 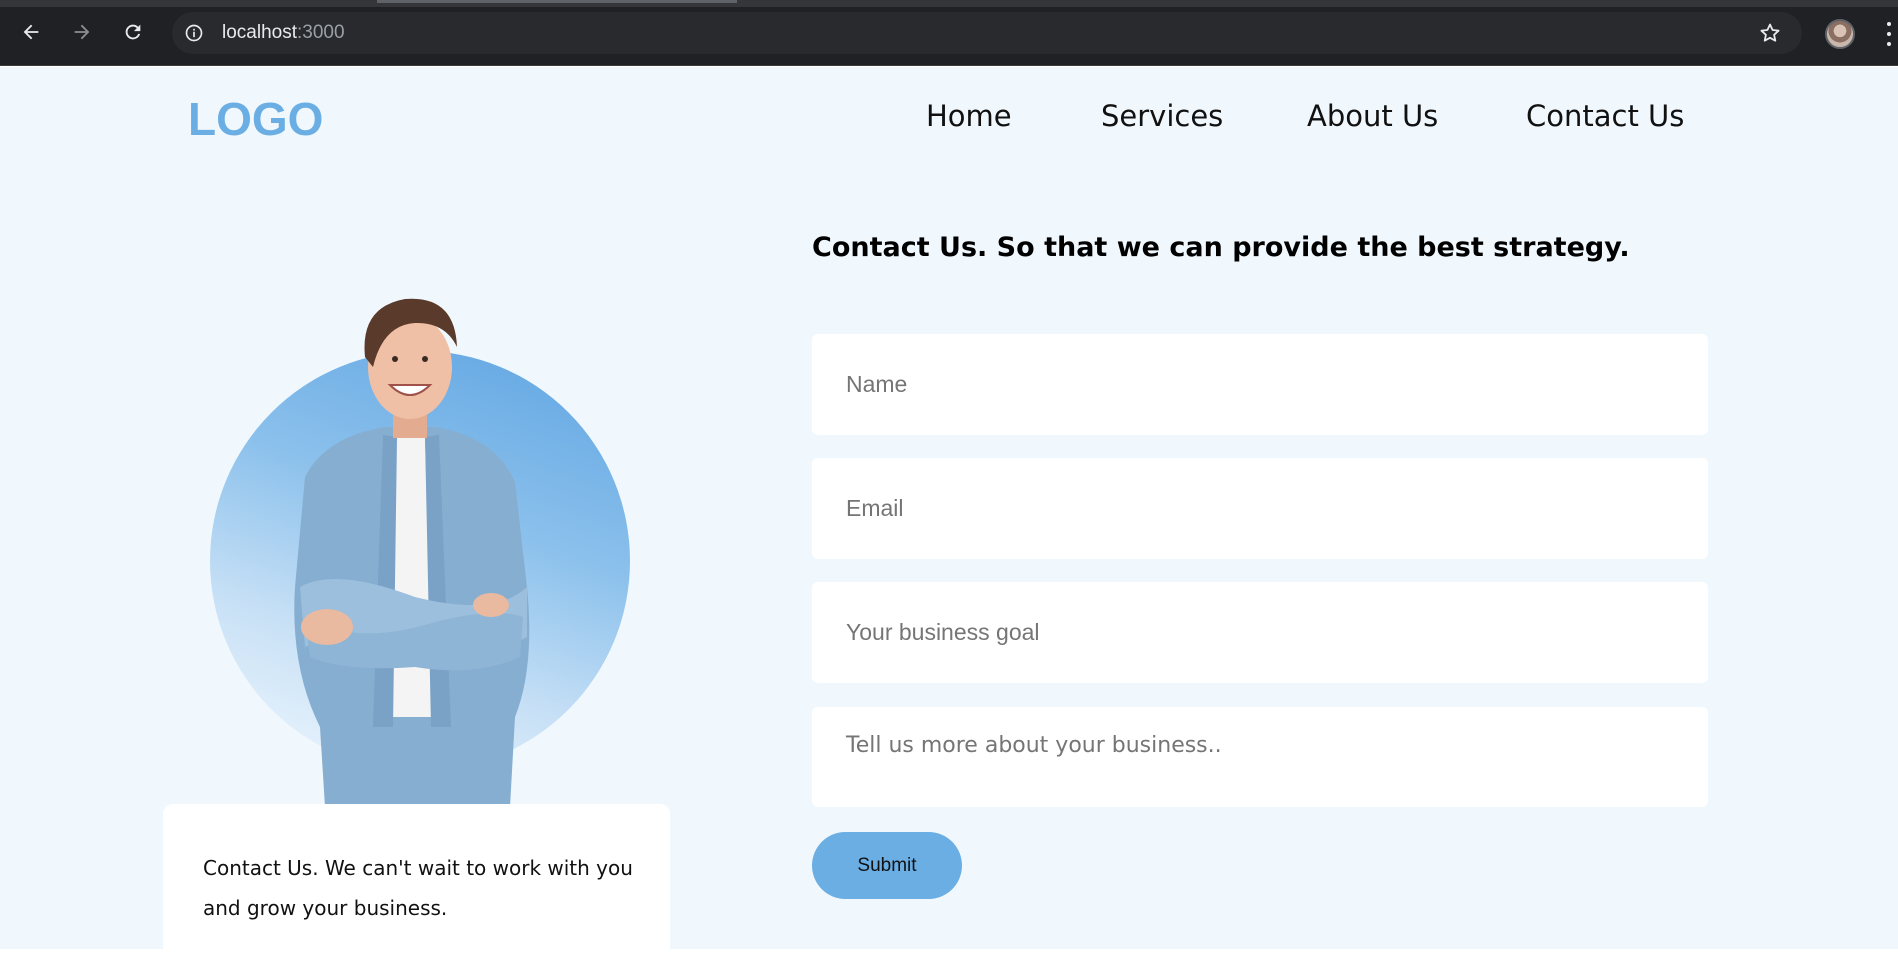 What do you see at coordinates (949, 3) in the screenshot?
I see `tab-strip` at bounding box center [949, 3].